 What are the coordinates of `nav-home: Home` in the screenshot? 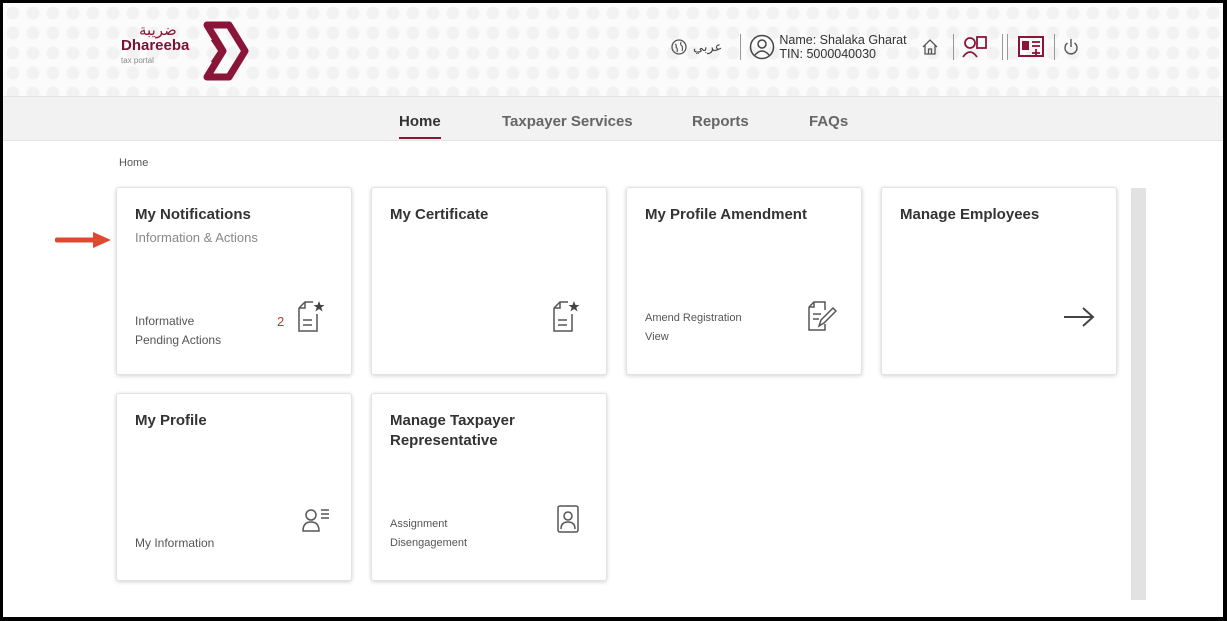 It's located at (420, 126).